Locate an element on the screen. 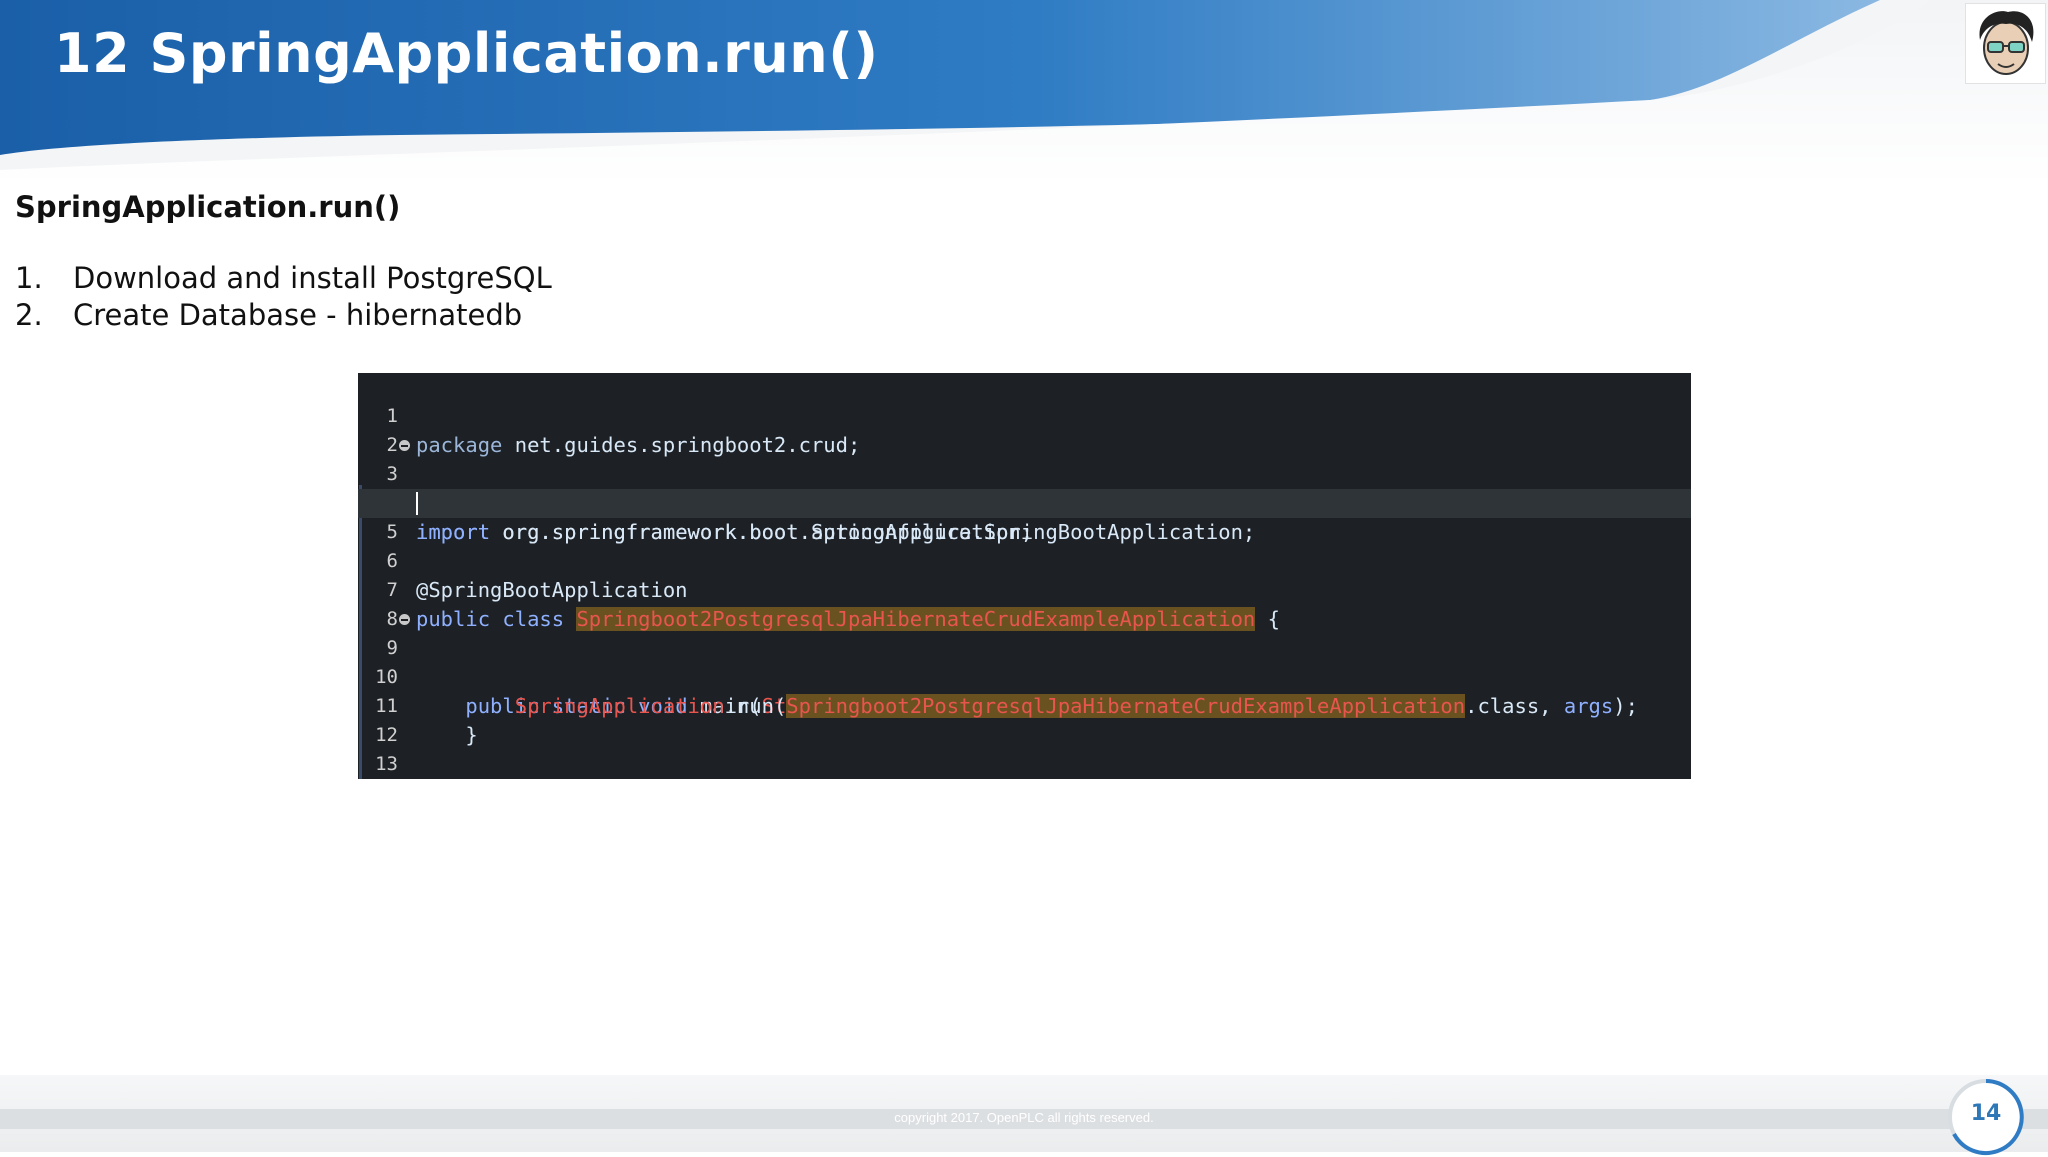 The height and width of the screenshot is (1157, 2048). text-cursor is located at coordinates (417, 503).